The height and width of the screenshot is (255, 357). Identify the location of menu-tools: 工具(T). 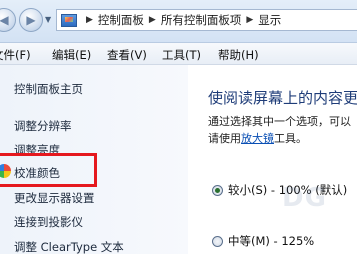
(181, 55).